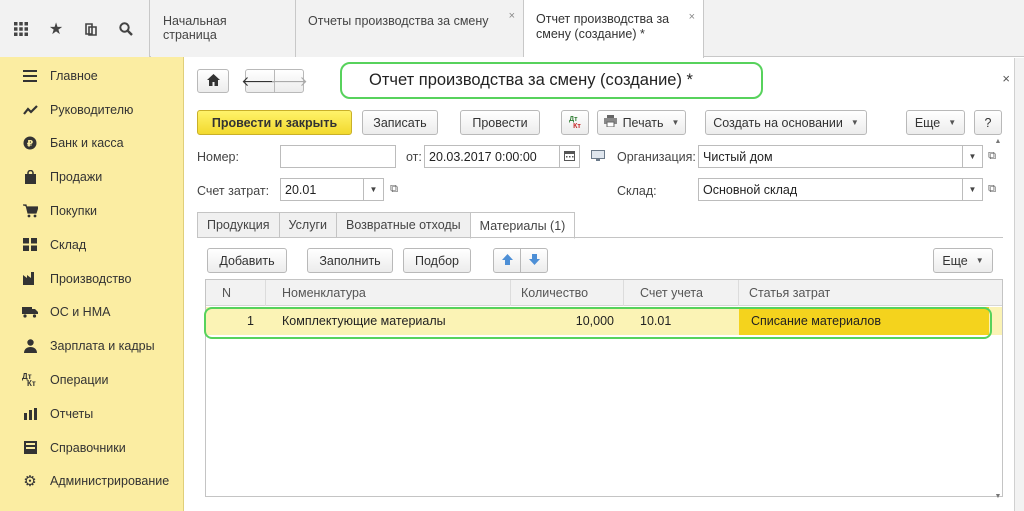 The image size is (1024, 511). What do you see at coordinates (21, 29) in the screenshot?
I see `apps-grid-icon` at bounding box center [21, 29].